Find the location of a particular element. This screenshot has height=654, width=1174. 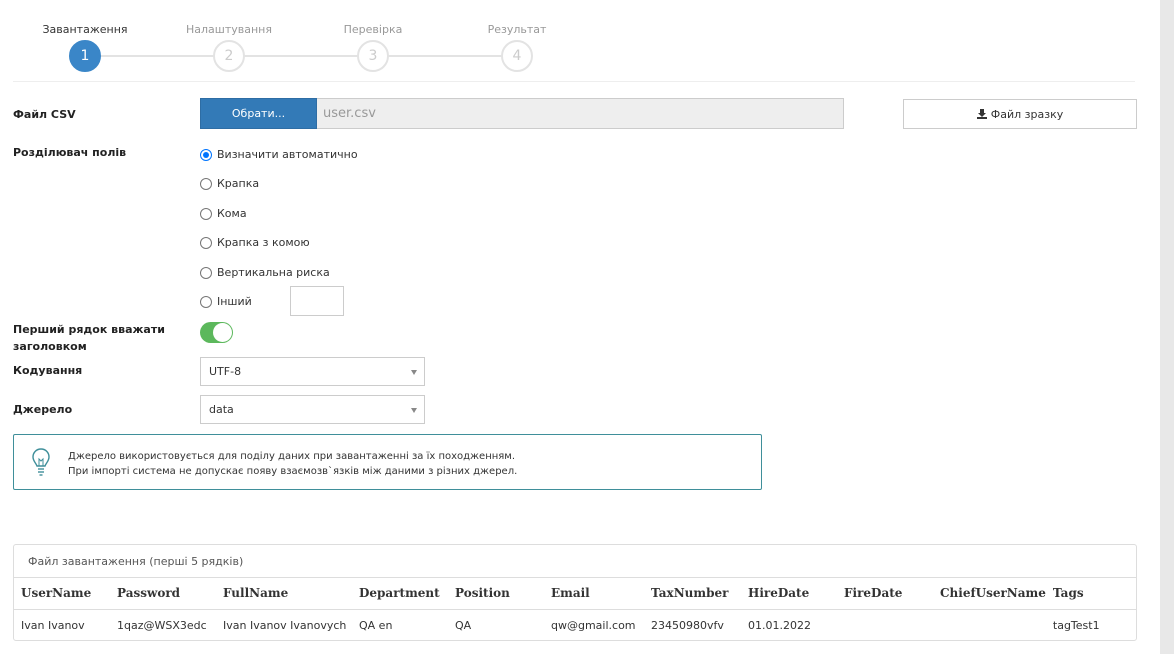

delimiter-option-pipe: Вертикальна риска is located at coordinates (265, 272).